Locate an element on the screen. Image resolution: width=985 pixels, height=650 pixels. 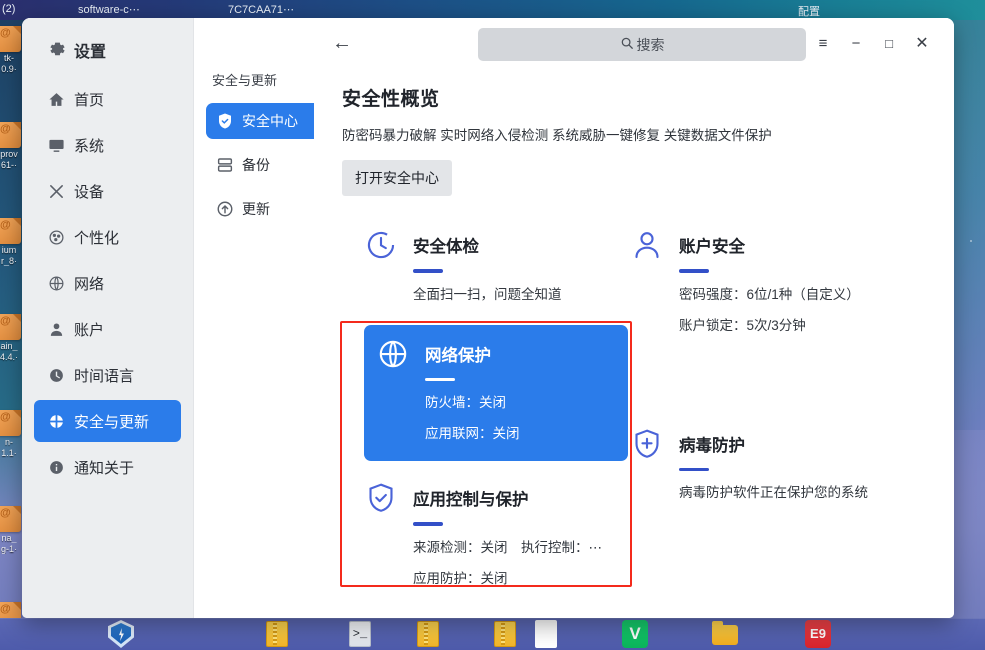
terminal-icon: >_ is located at coordinates (360, 634).